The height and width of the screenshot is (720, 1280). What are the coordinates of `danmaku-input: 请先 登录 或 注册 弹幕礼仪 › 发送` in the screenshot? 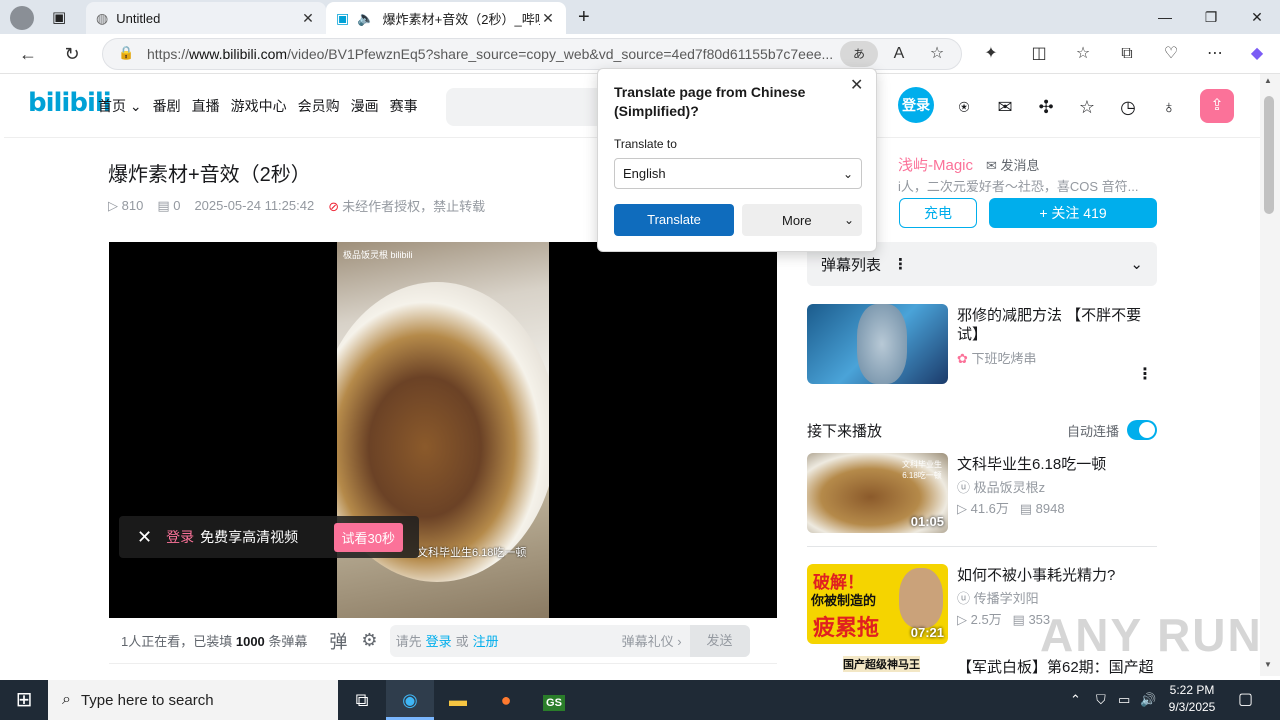 It's located at (569, 640).